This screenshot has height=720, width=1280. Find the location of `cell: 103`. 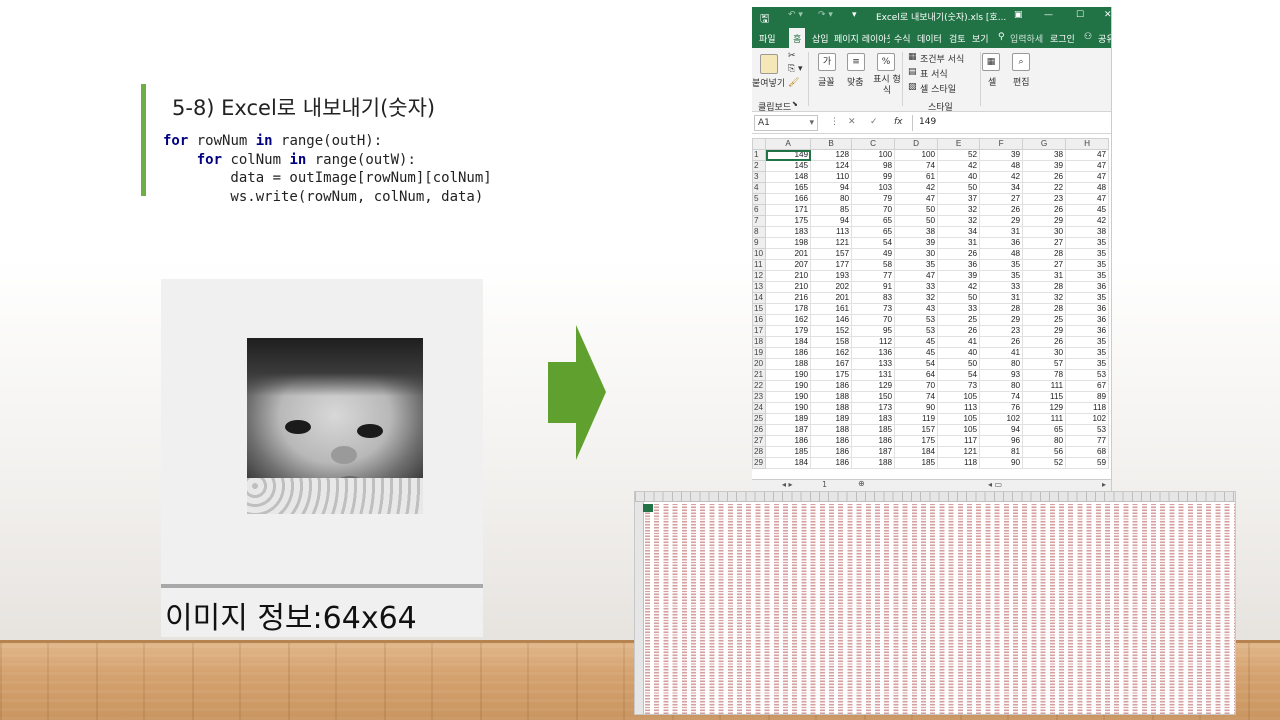

cell: 103 is located at coordinates (873, 188).